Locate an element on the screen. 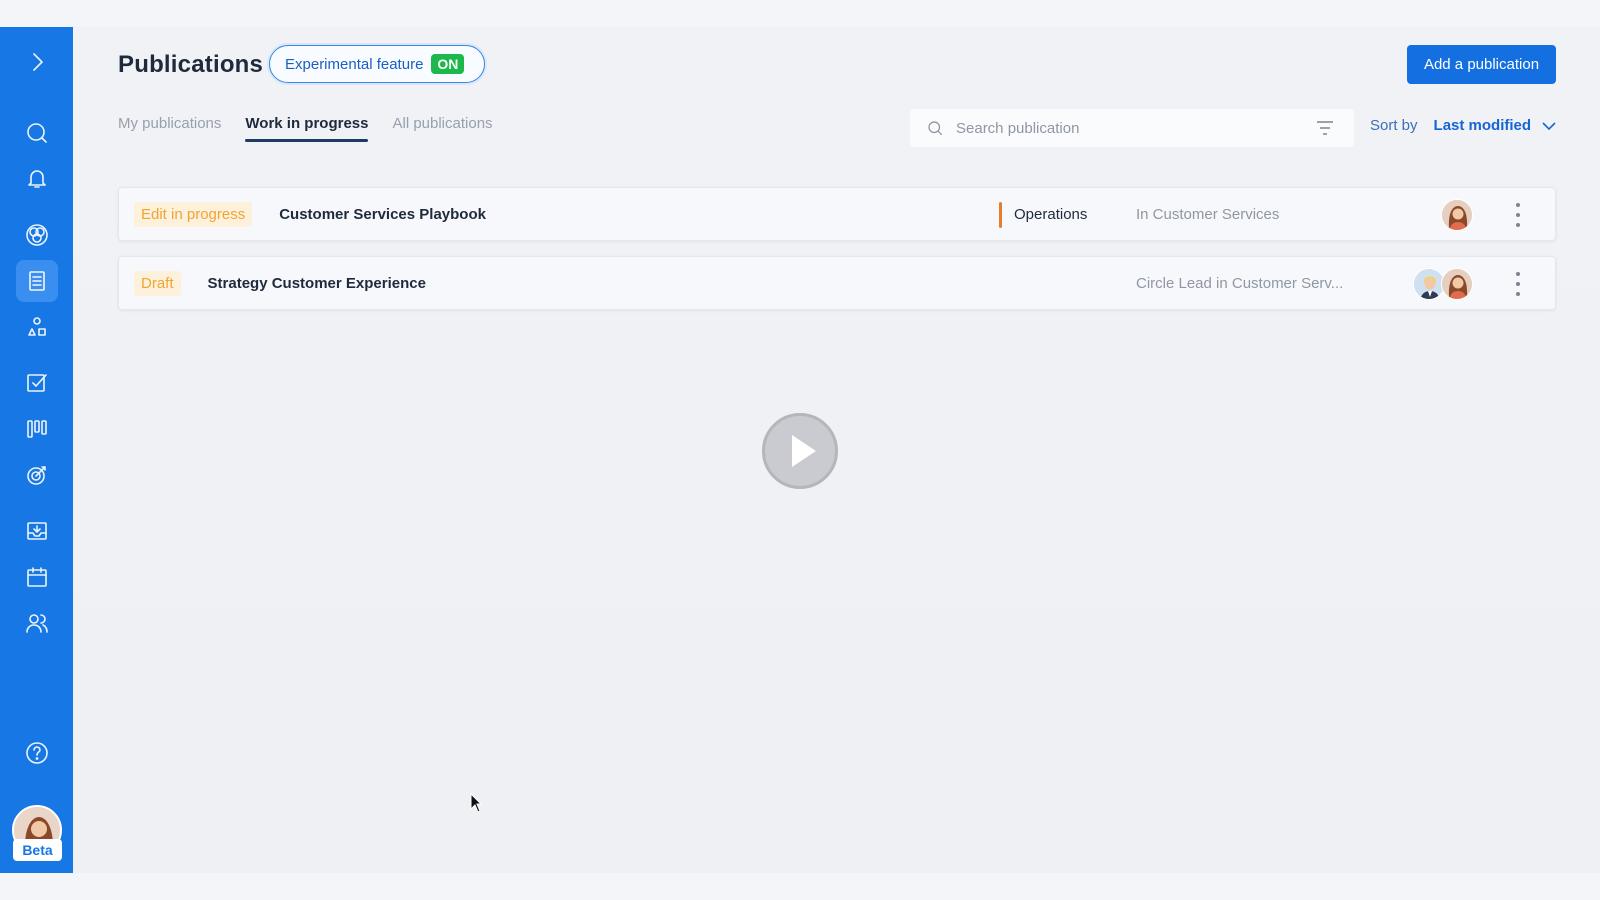 Image resolution: width=1600 pixels, height=900 pixels. sidebar-item-notifications is located at coordinates (37, 178).